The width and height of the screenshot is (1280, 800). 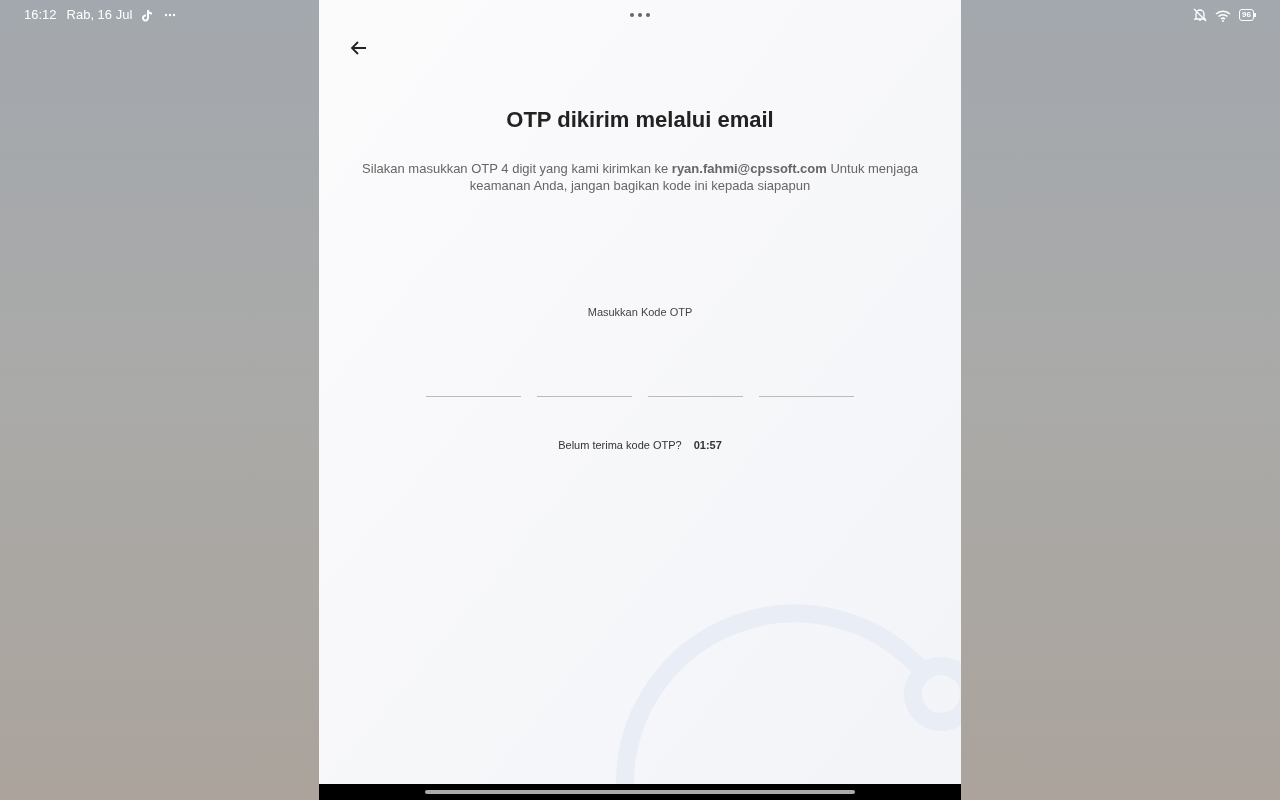 I want to click on status-date: Rab, 16 Jul, so click(x=99, y=15).